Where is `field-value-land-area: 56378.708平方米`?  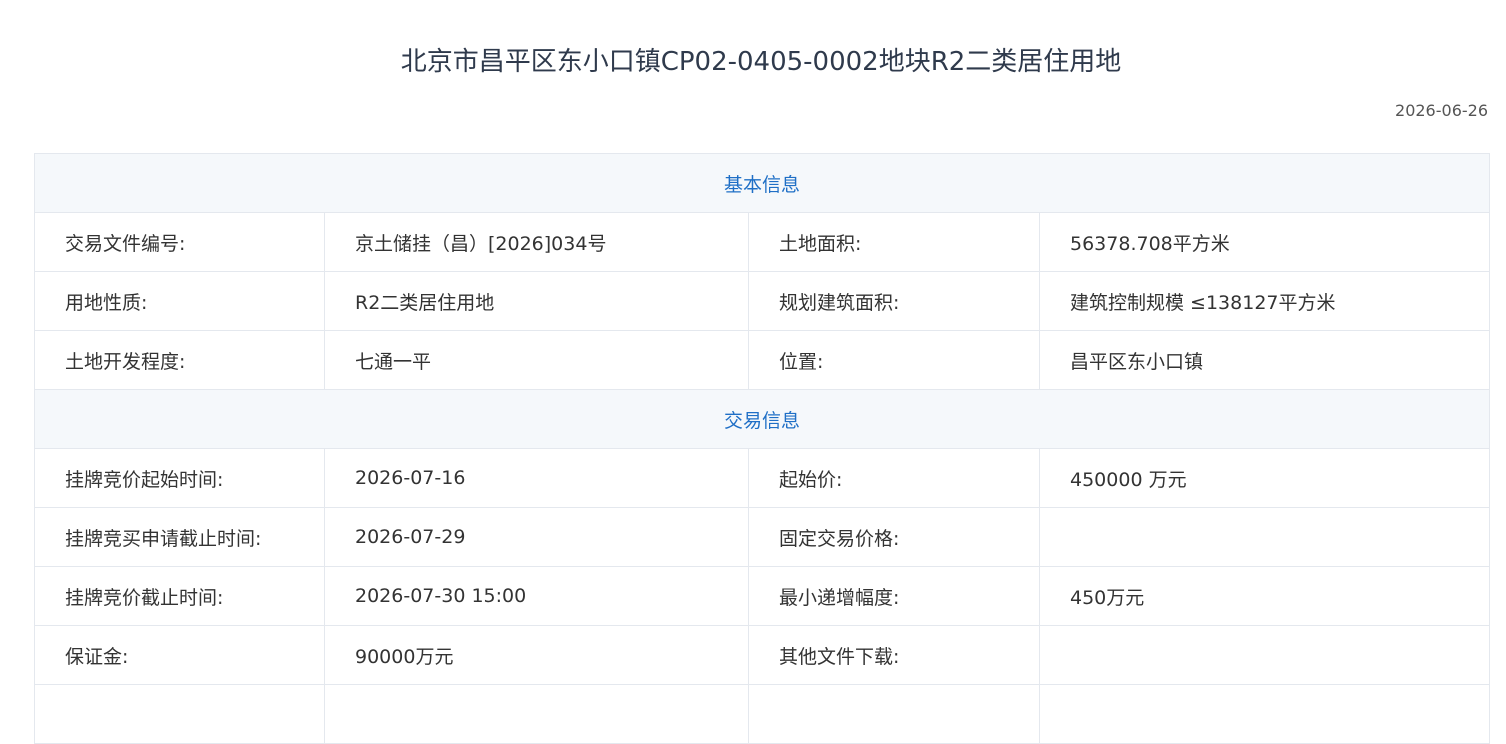
field-value-land-area: 56378.708平方米 is located at coordinates (1264, 242).